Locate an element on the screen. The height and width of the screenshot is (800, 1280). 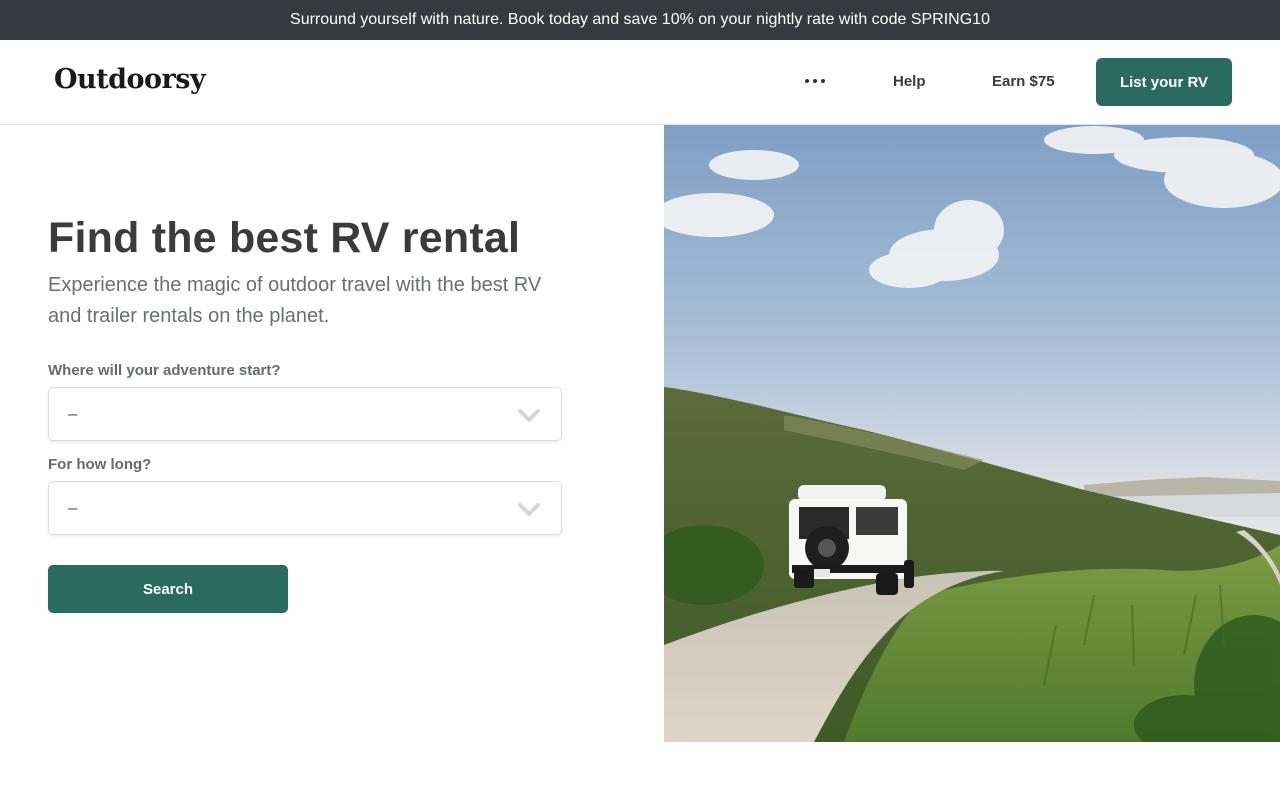
nav-earn-link: Earn $75 is located at coordinates (1023, 81).